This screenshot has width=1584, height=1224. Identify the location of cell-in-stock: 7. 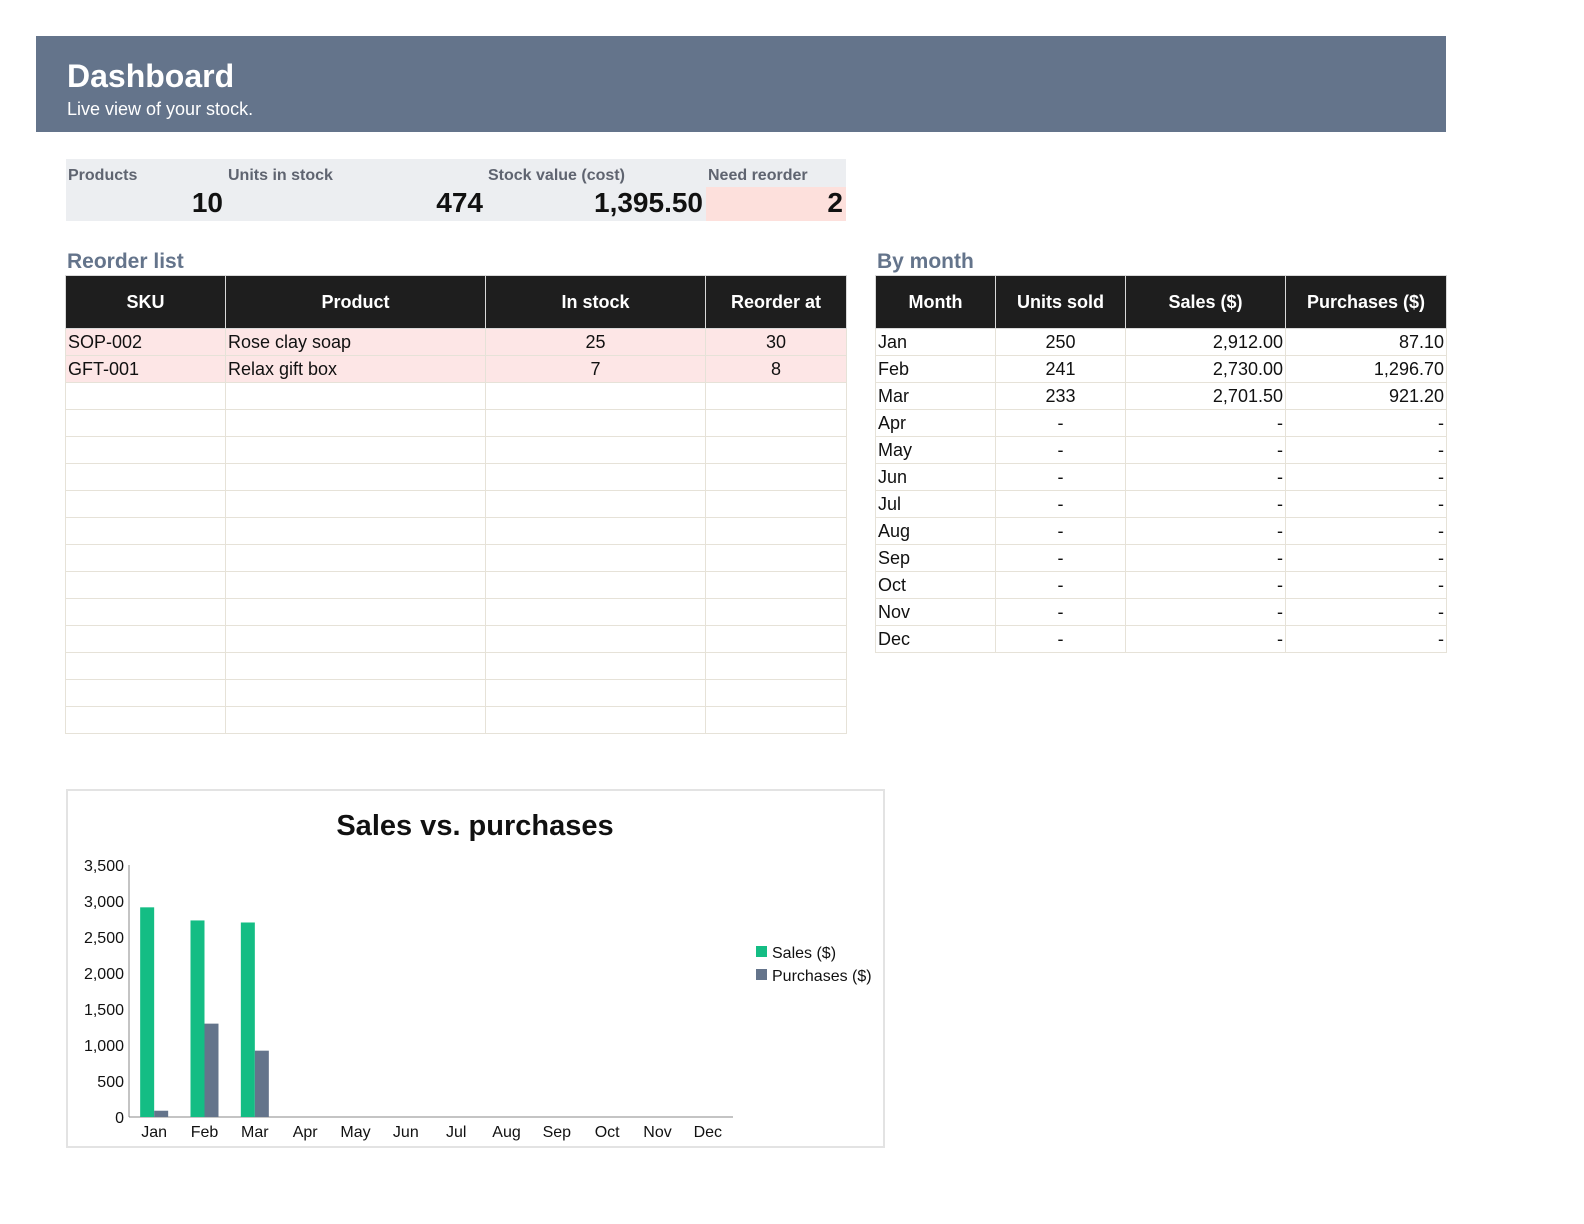
(595, 369).